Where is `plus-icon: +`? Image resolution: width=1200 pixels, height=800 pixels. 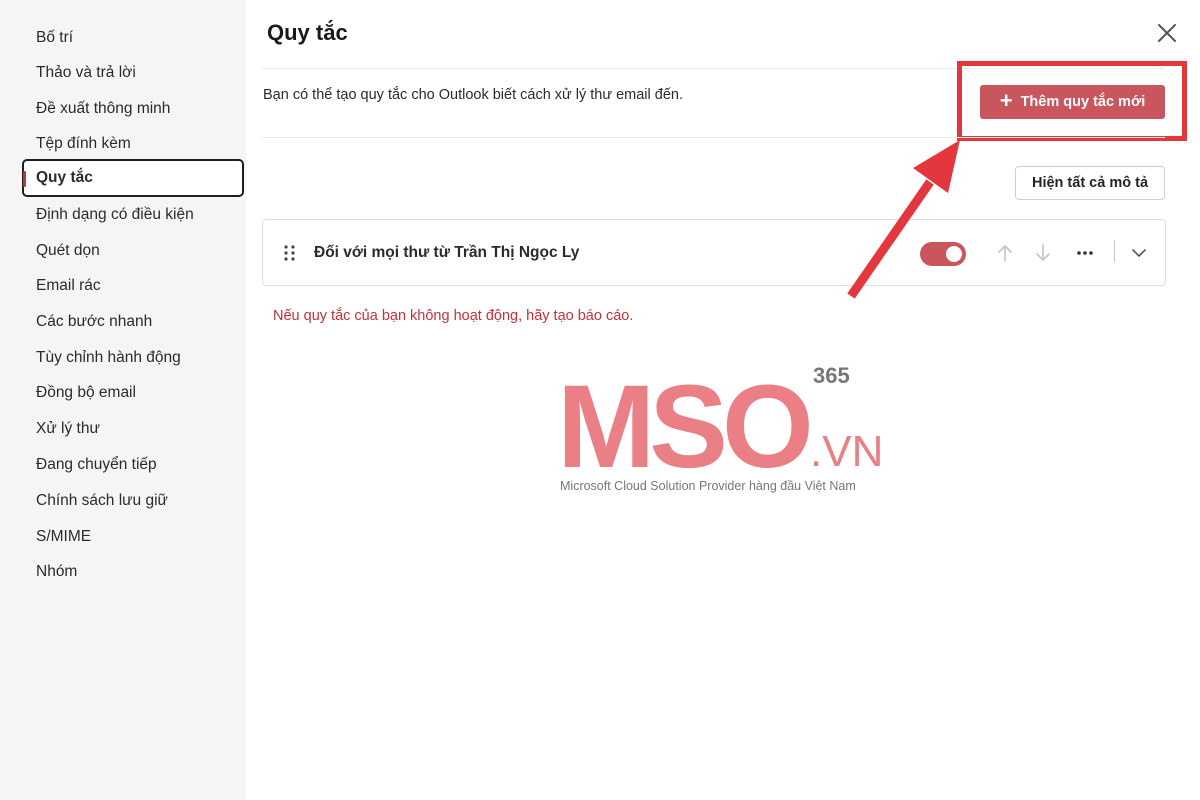 plus-icon: + is located at coordinates (1006, 100).